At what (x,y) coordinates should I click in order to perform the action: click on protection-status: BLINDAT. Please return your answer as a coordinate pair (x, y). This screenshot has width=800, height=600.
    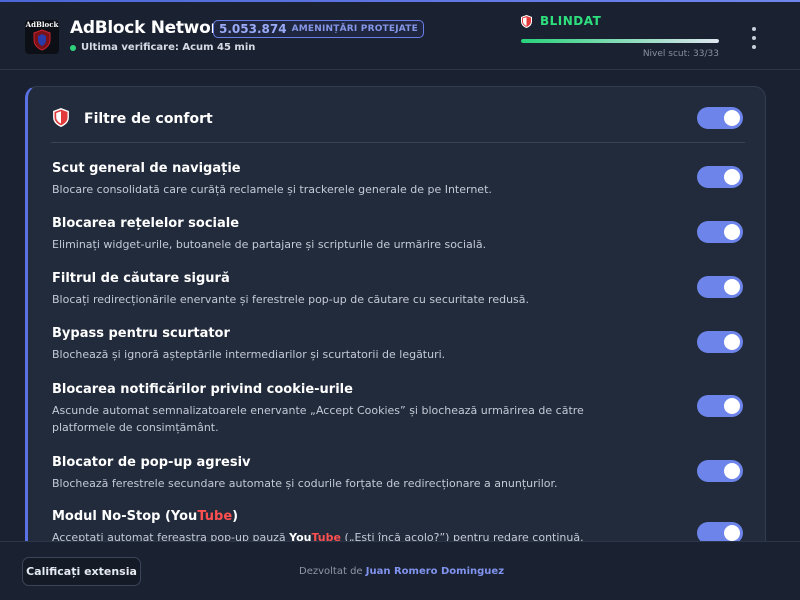
    Looking at the image, I should click on (561, 21).